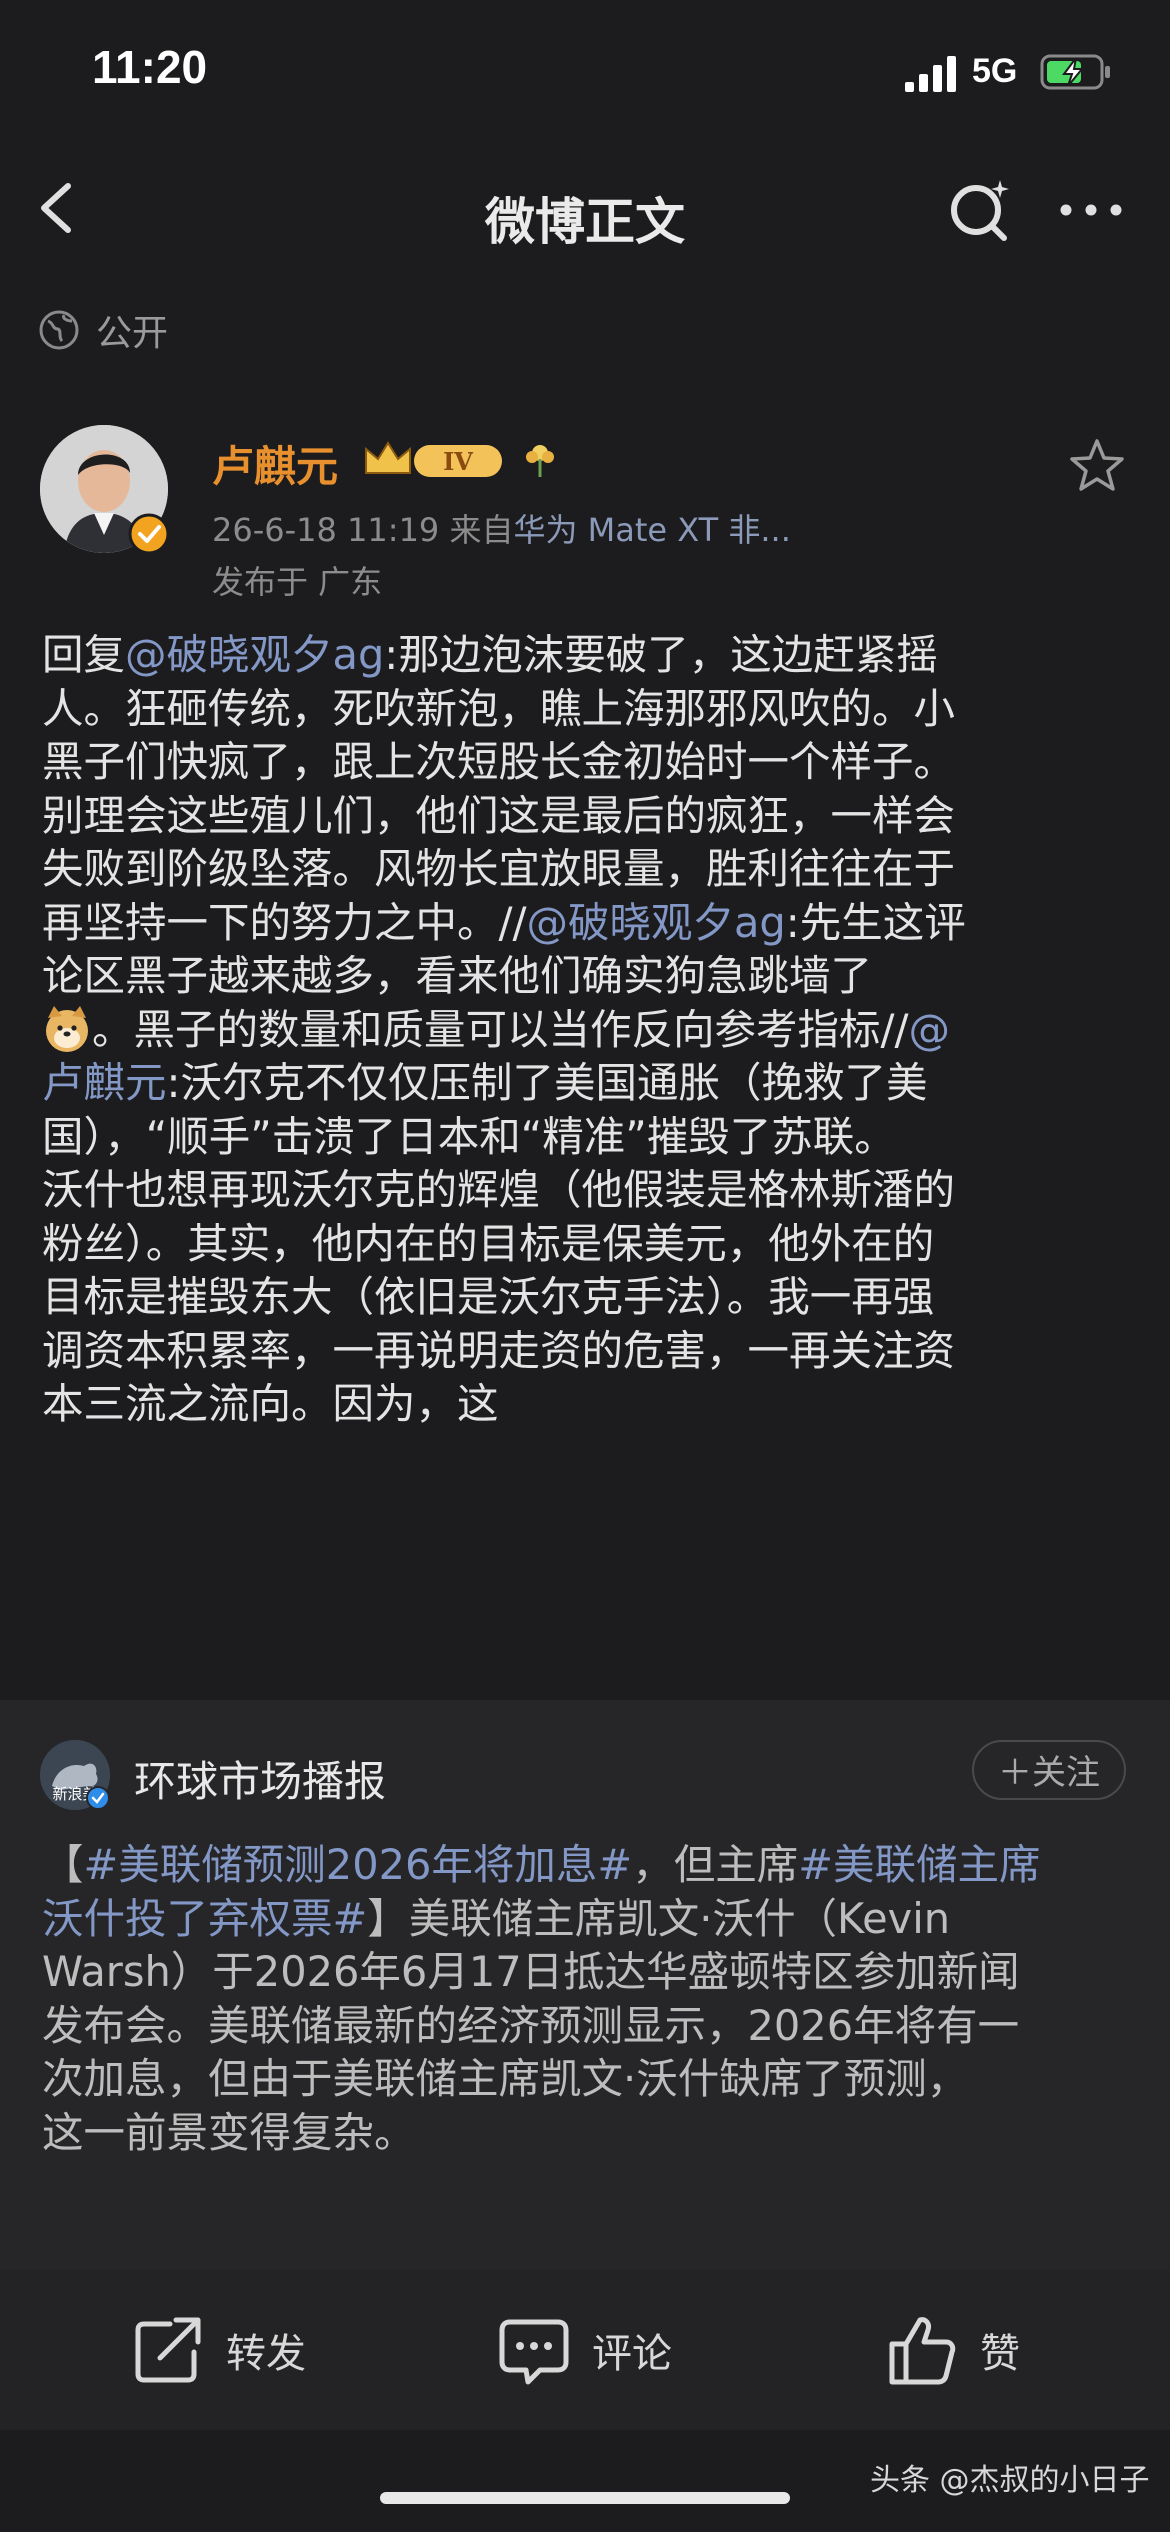  What do you see at coordinates (218, 2350) in the screenshot?
I see `forward-button: 转发` at bounding box center [218, 2350].